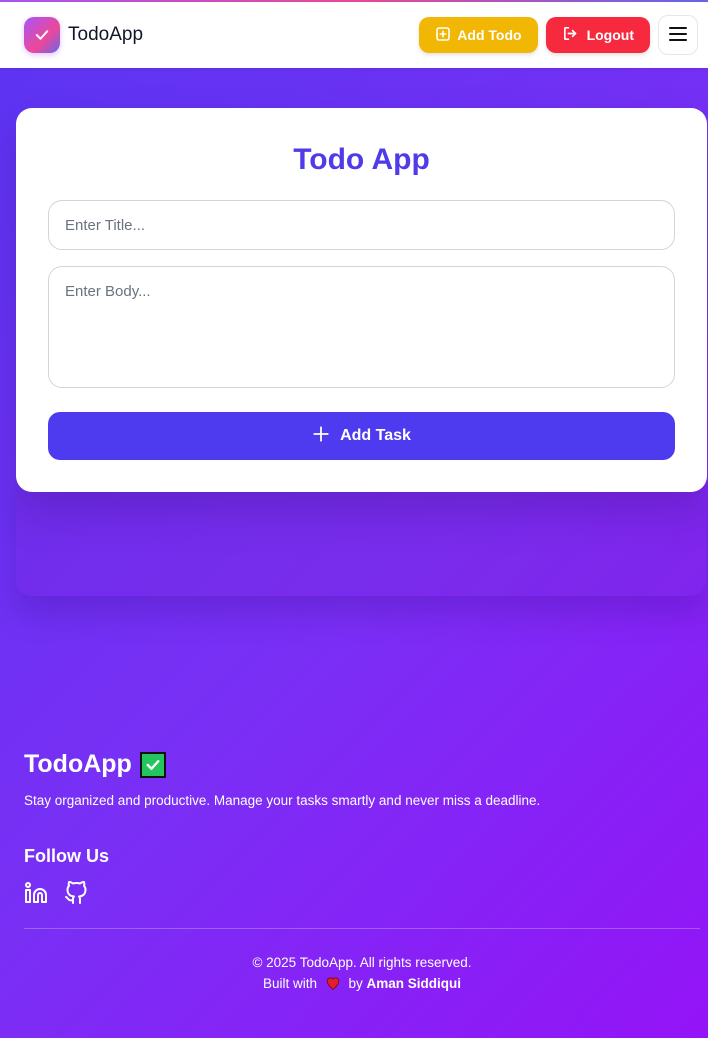 The height and width of the screenshot is (1038, 708). What do you see at coordinates (361, 543) in the screenshot?
I see `card-shadow-panel` at bounding box center [361, 543].